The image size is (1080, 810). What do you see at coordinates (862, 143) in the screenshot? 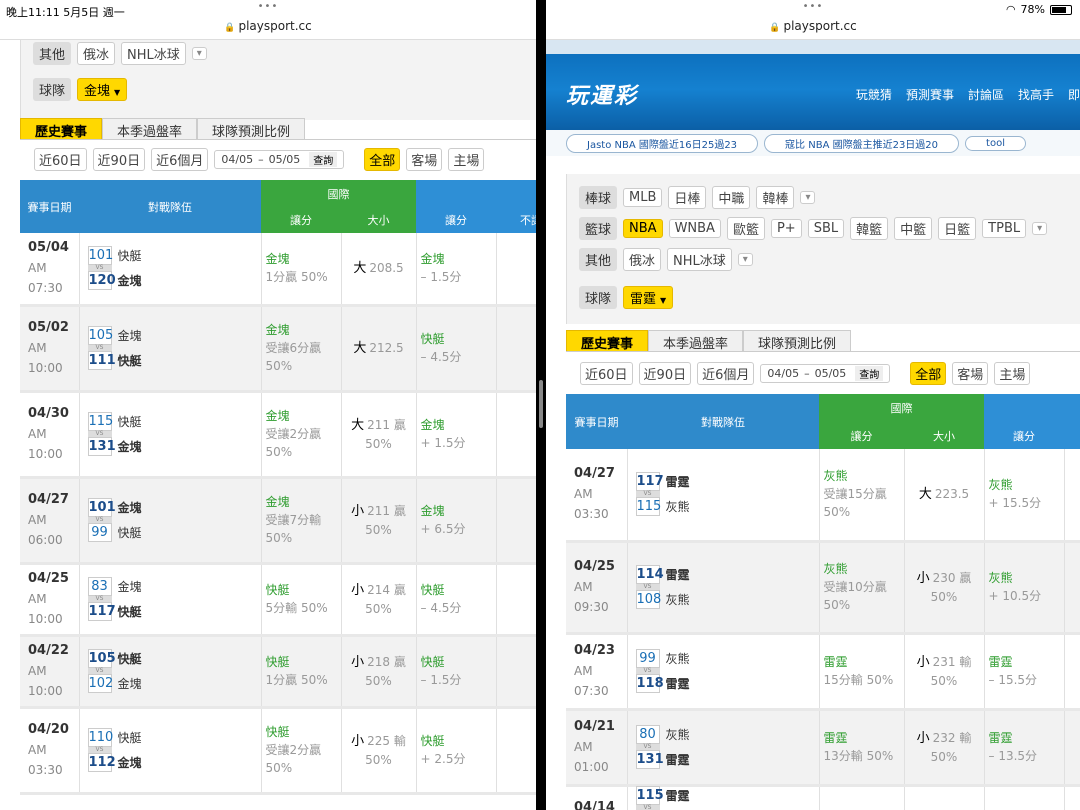
I see `ticker-item: 寇比 NBA 國際盤主推近23日過20` at bounding box center [862, 143].